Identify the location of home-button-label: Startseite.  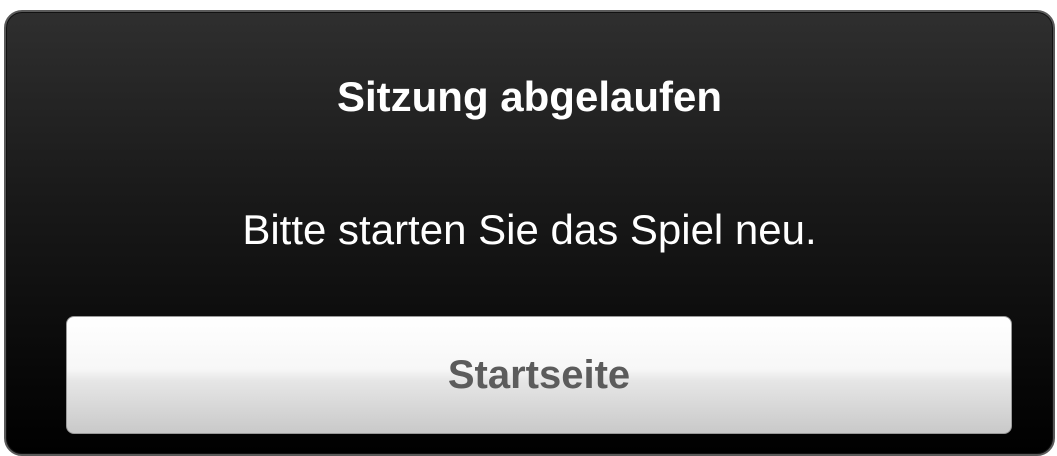
(539, 375).